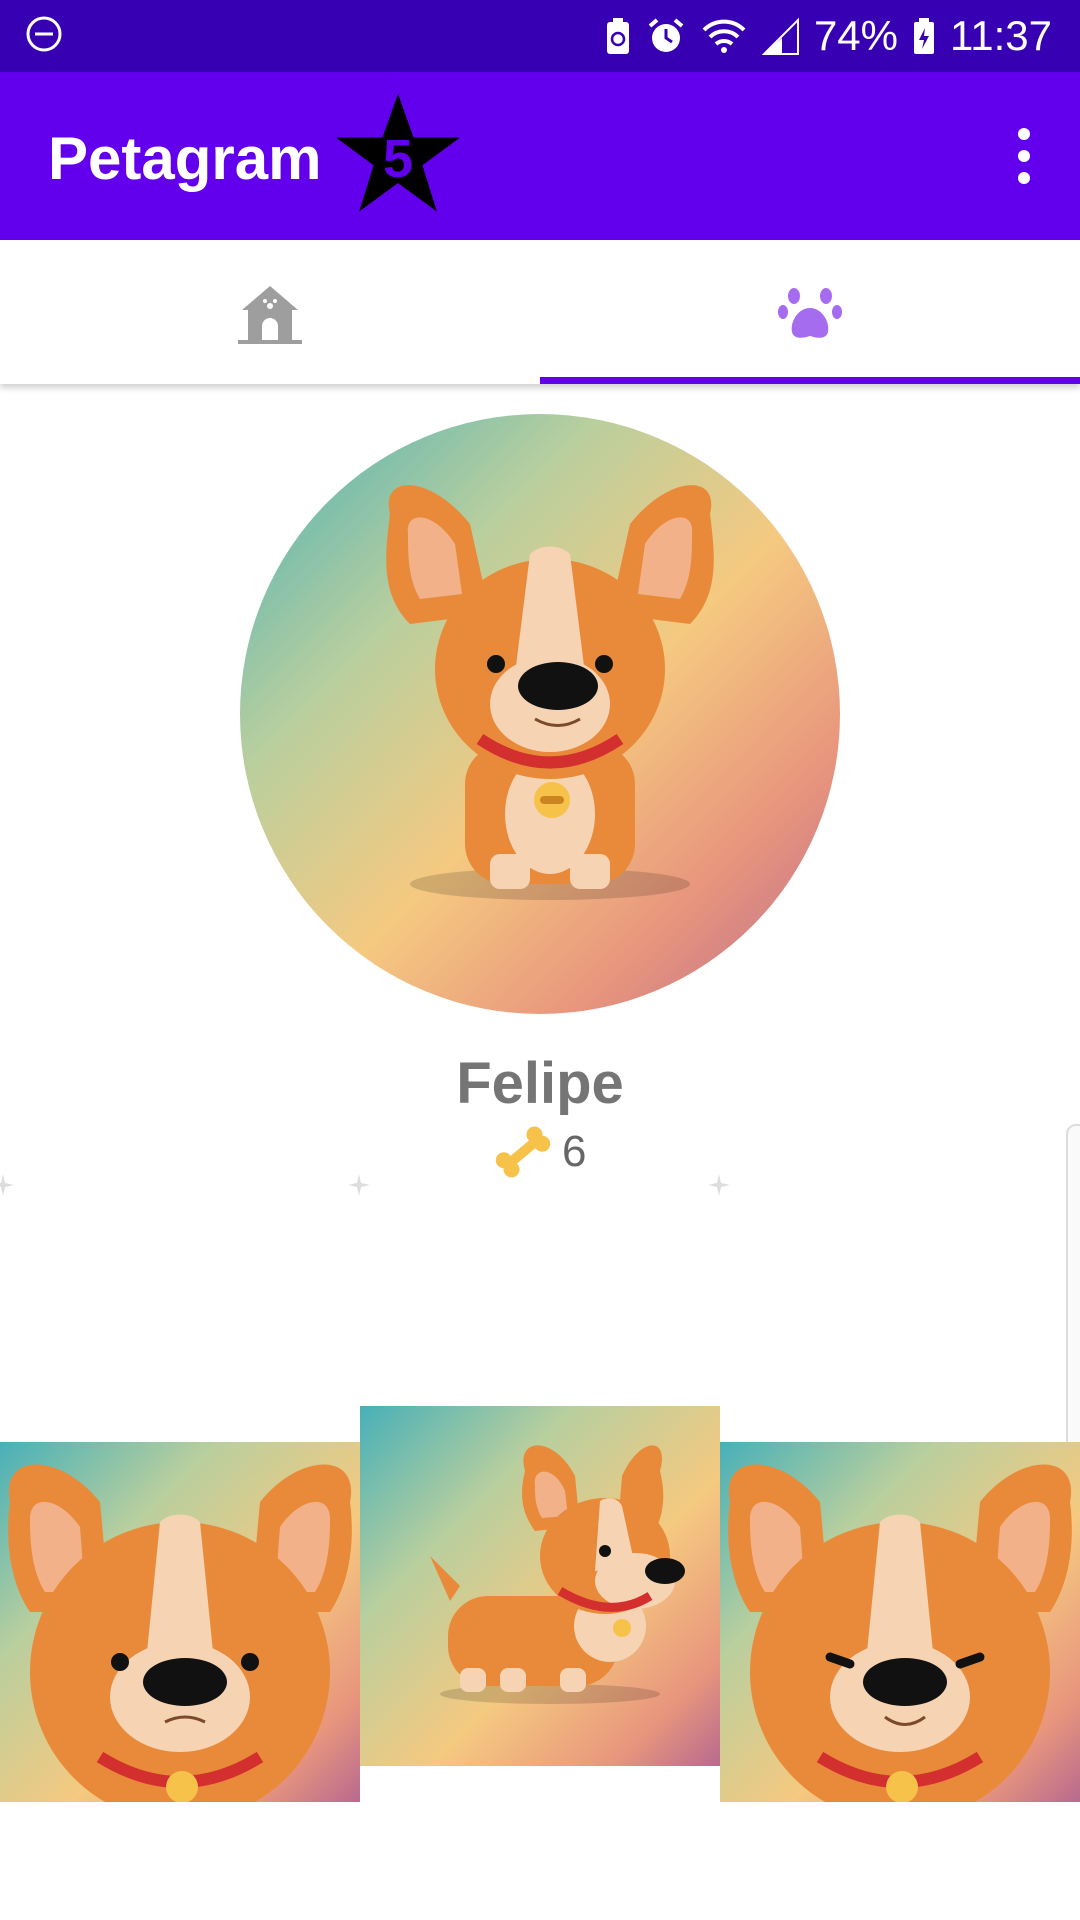 This screenshot has height=1920, width=1080. What do you see at coordinates (855, 35) in the screenshot?
I see `battery-percent: 74%` at bounding box center [855, 35].